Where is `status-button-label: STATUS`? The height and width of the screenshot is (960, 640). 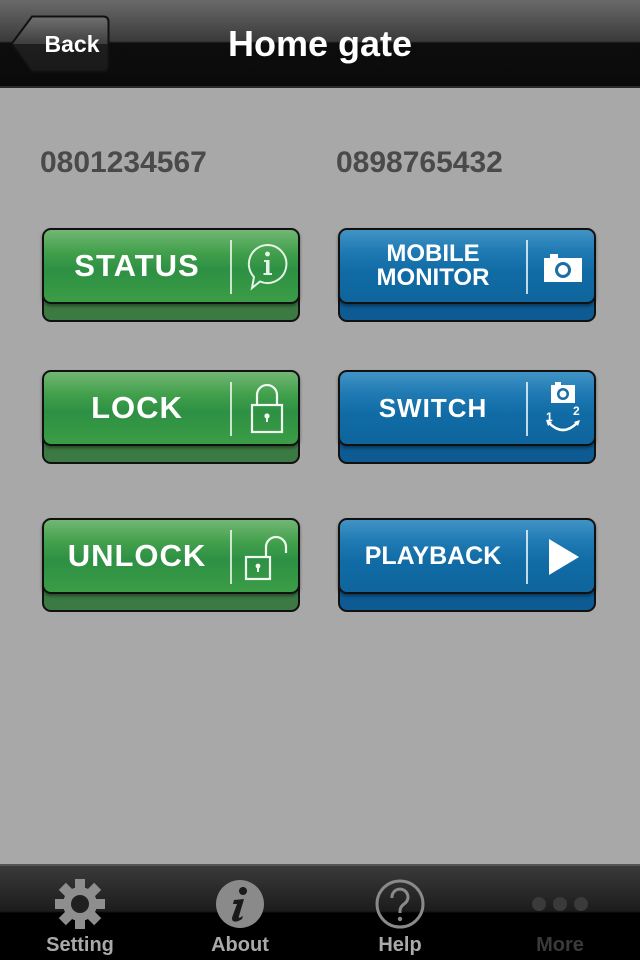 status-button-label: STATUS is located at coordinates (137, 265).